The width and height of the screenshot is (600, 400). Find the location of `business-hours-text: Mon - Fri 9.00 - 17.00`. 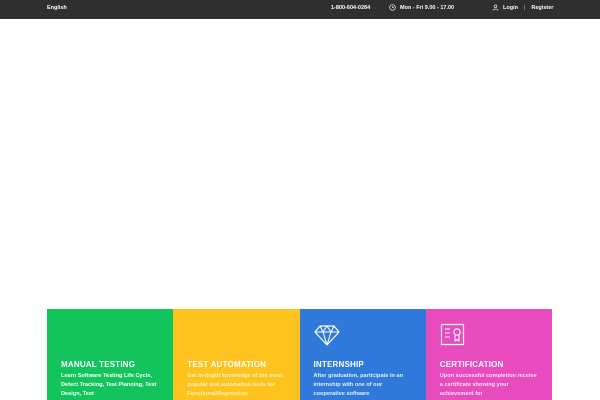

business-hours-text: Mon - Fri 9.00 - 17.00 is located at coordinates (427, 7).